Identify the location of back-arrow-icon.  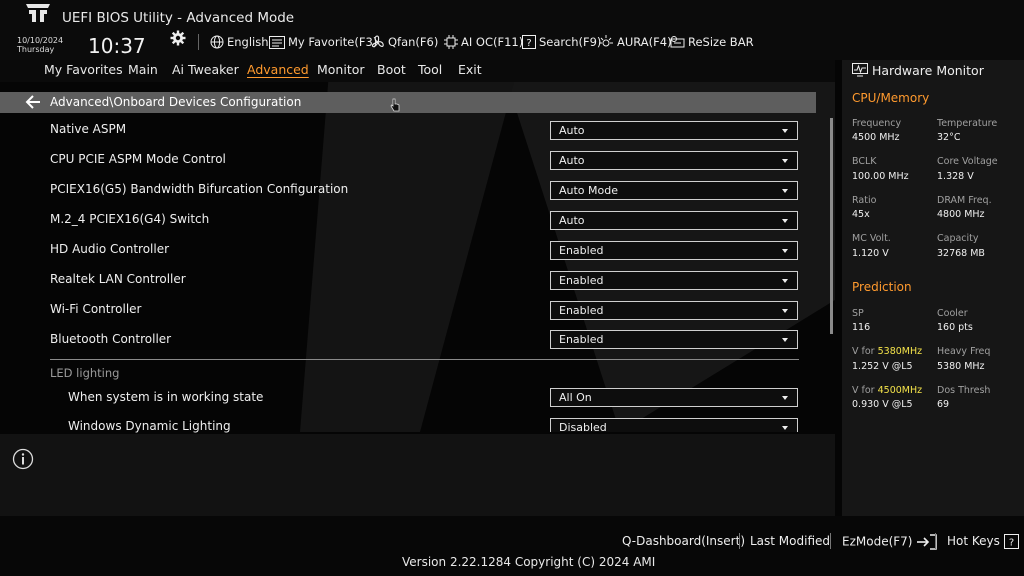
(33, 102).